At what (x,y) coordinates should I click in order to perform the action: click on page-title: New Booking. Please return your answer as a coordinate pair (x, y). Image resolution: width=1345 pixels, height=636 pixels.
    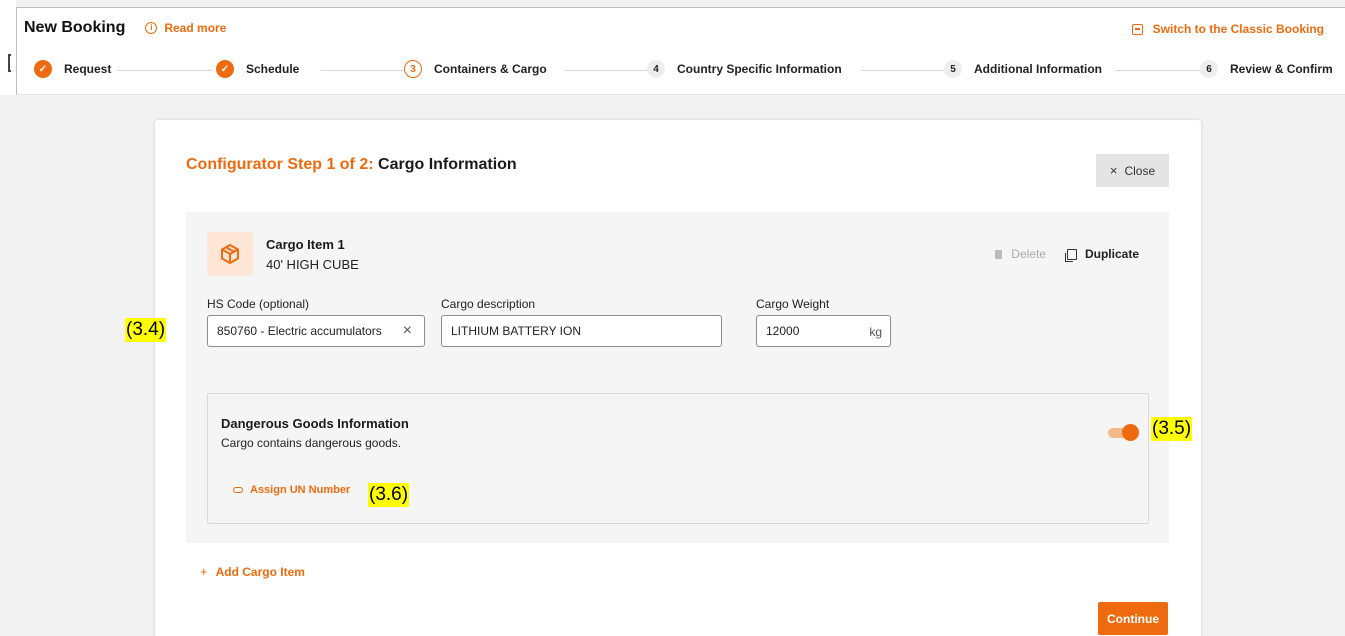
    Looking at the image, I should click on (75, 27).